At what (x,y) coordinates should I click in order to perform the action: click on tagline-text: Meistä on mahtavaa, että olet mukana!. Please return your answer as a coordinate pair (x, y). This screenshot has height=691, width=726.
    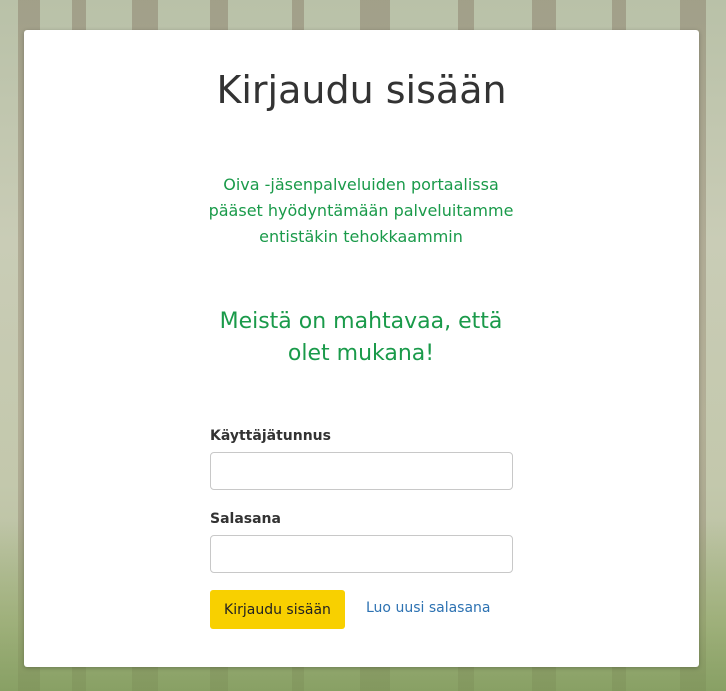
    Looking at the image, I should click on (361, 337).